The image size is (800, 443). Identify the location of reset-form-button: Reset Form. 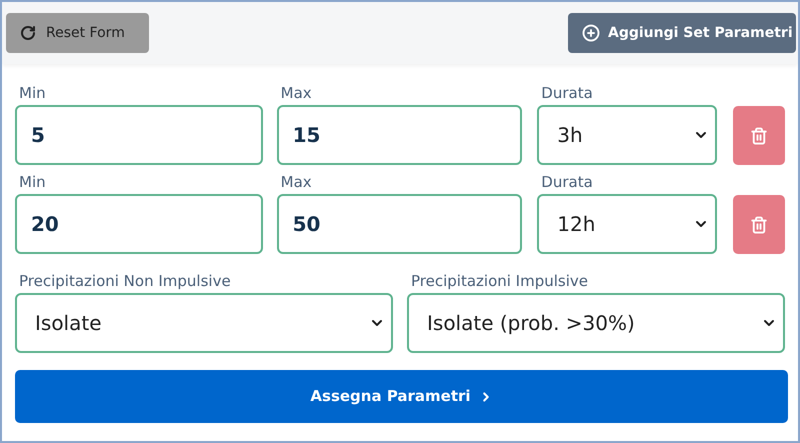
(77, 33).